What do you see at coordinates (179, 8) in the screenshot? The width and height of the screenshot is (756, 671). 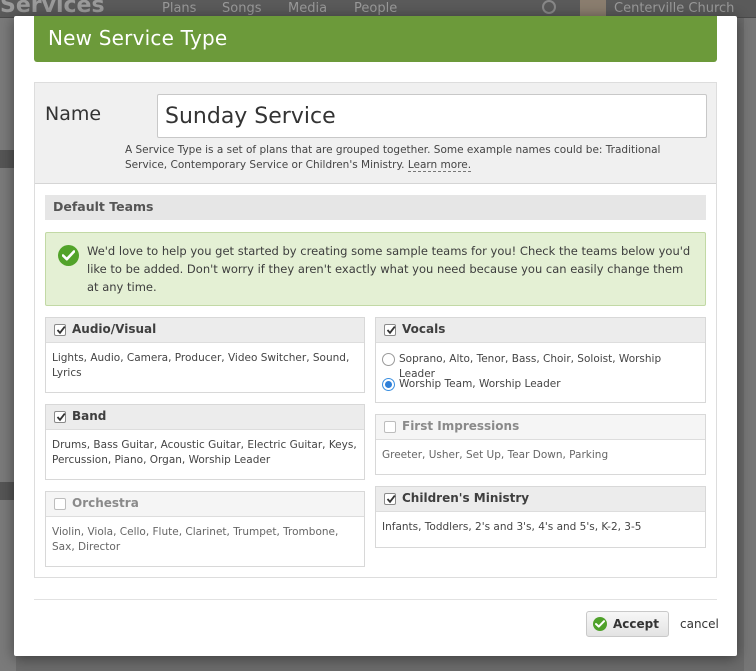 I see `background-nav-plans: Plans` at bounding box center [179, 8].